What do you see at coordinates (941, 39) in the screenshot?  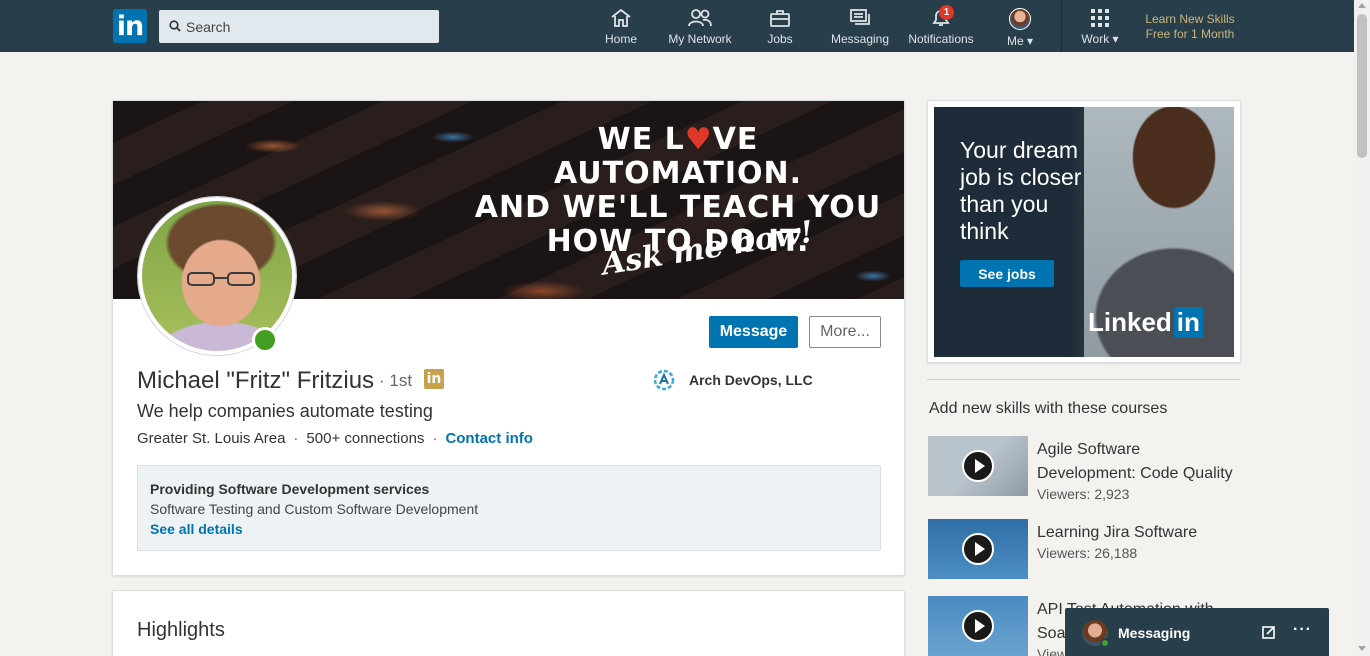 I see `nav-notifications-label: Notifications` at bounding box center [941, 39].